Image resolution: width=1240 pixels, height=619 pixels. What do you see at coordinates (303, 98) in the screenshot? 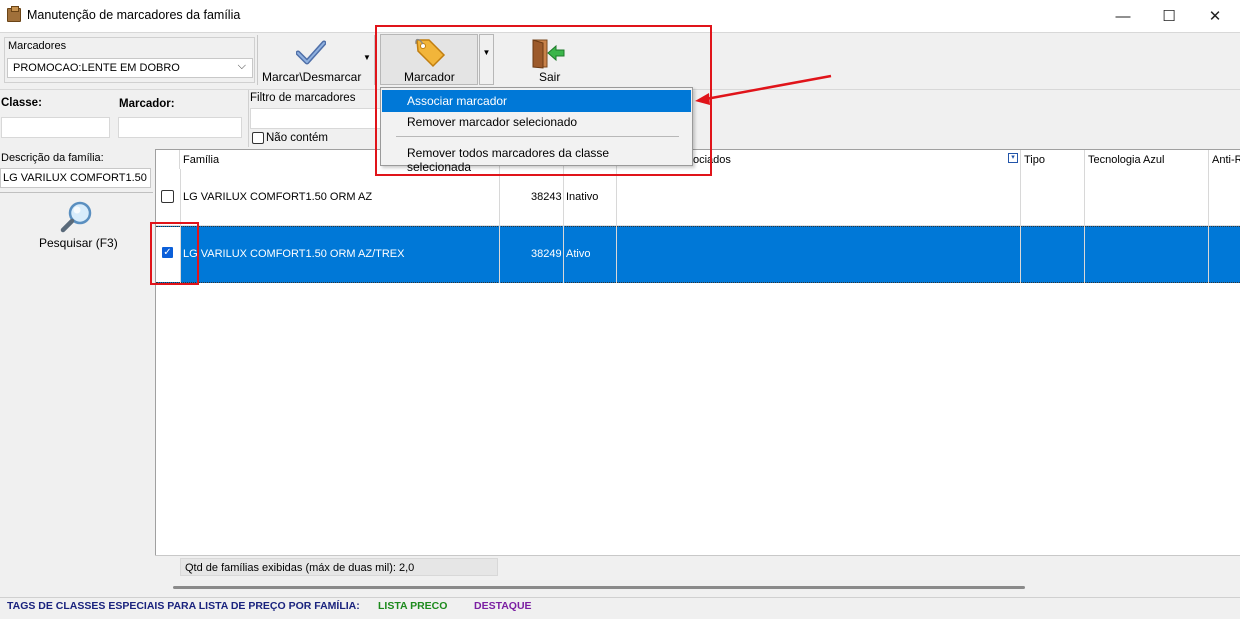
I see `filtro-label: Filtro de marcadores` at bounding box center [303, 98].